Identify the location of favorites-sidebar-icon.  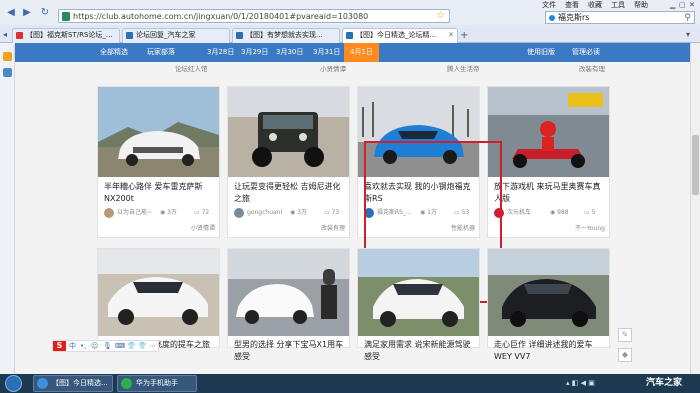
(7, 56).